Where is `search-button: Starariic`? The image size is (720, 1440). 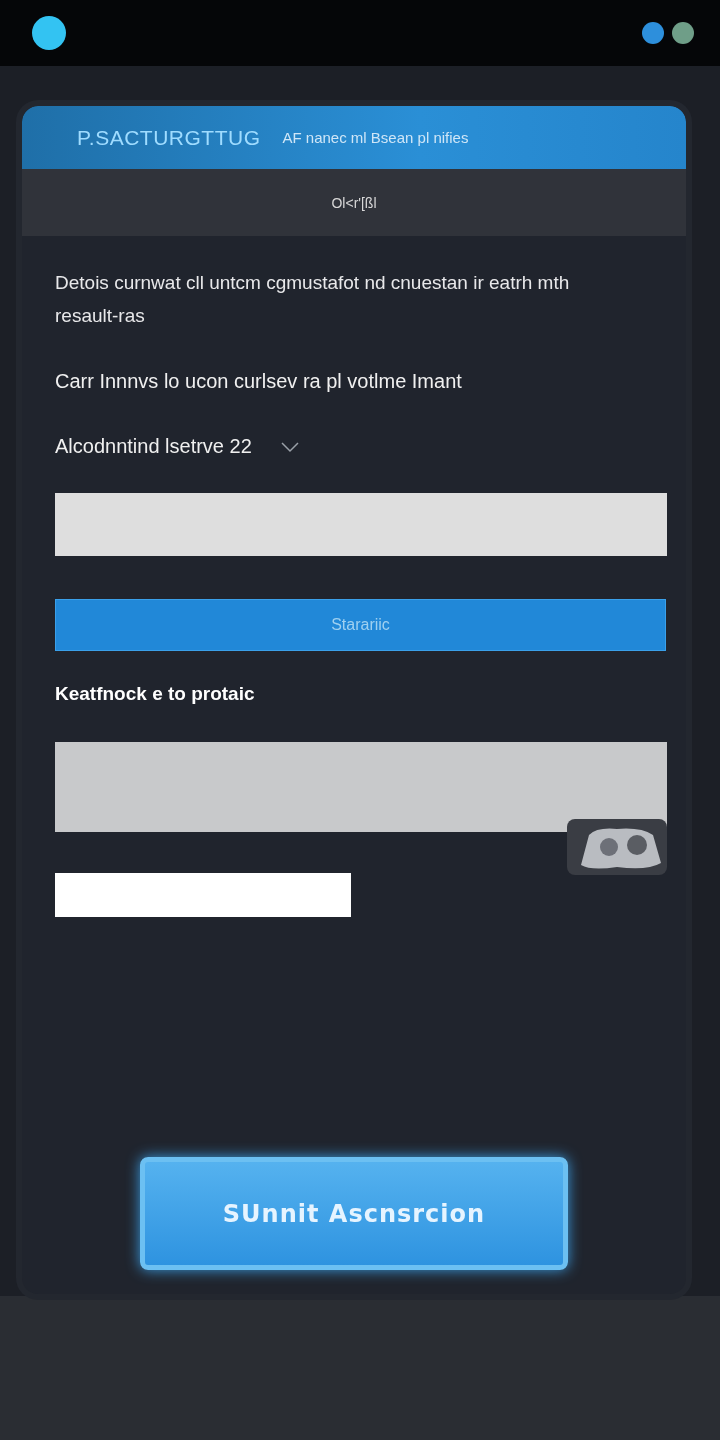
search-button: Starariic is located at coordinates (360, 625).